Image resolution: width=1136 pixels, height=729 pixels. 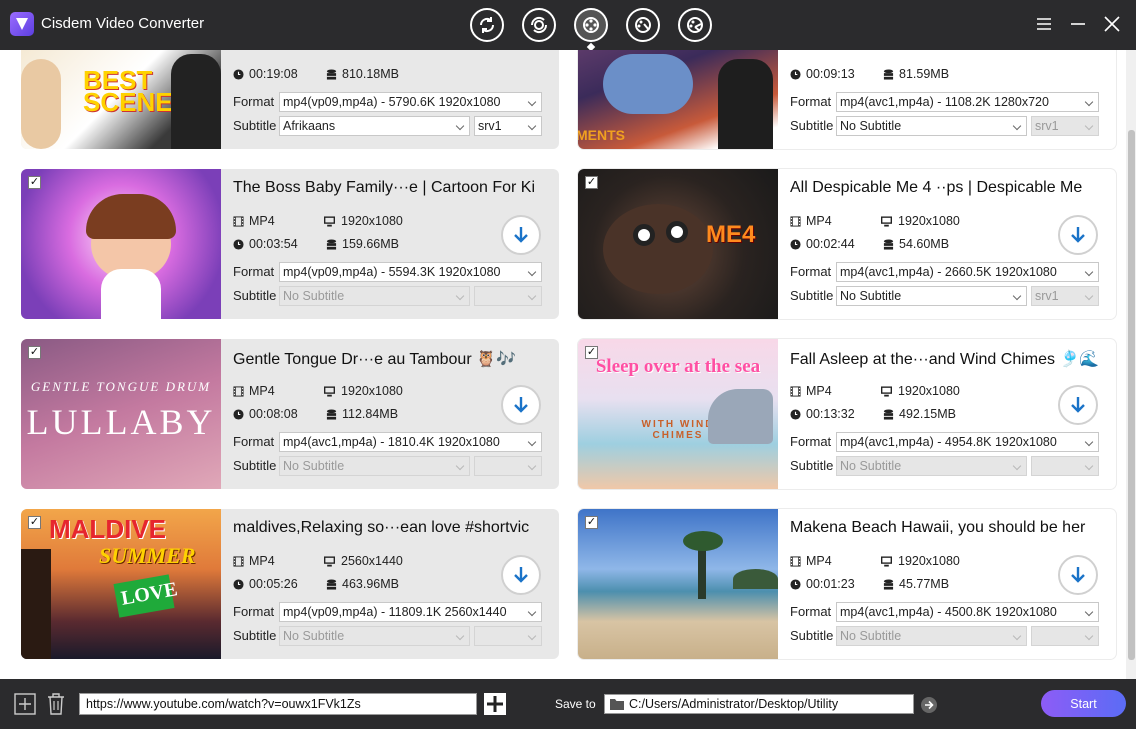 What do you see at coordinates (56, 704) in the screenshot?
I see `trash-icon` at bounding box center [56, 704].